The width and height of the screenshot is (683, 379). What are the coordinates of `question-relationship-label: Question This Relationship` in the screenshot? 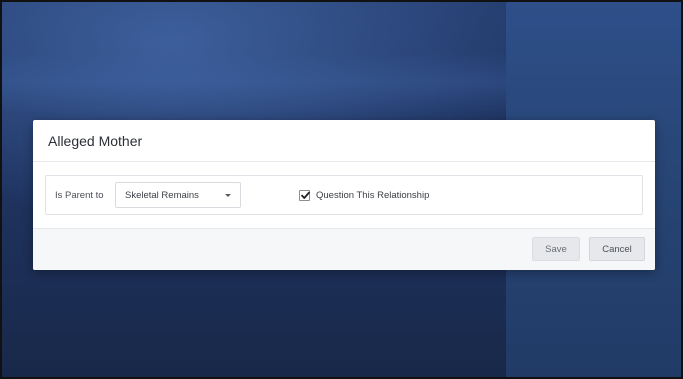 It's located at (373, 195).